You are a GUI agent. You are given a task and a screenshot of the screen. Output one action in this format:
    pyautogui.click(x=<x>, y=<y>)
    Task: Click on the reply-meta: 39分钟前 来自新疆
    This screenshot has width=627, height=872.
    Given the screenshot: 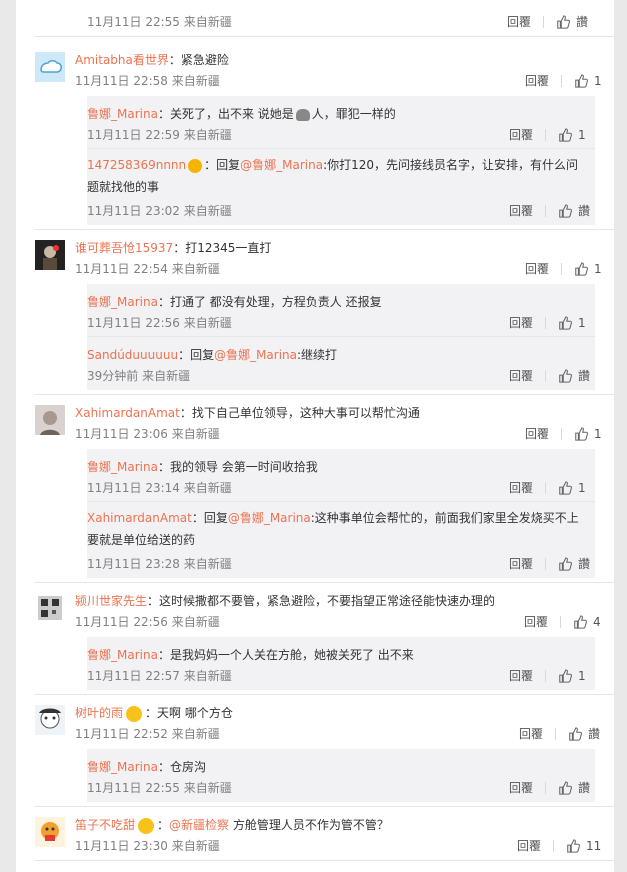 What is the action you would take?
    pyautogui.click(x=139, y=376)
    